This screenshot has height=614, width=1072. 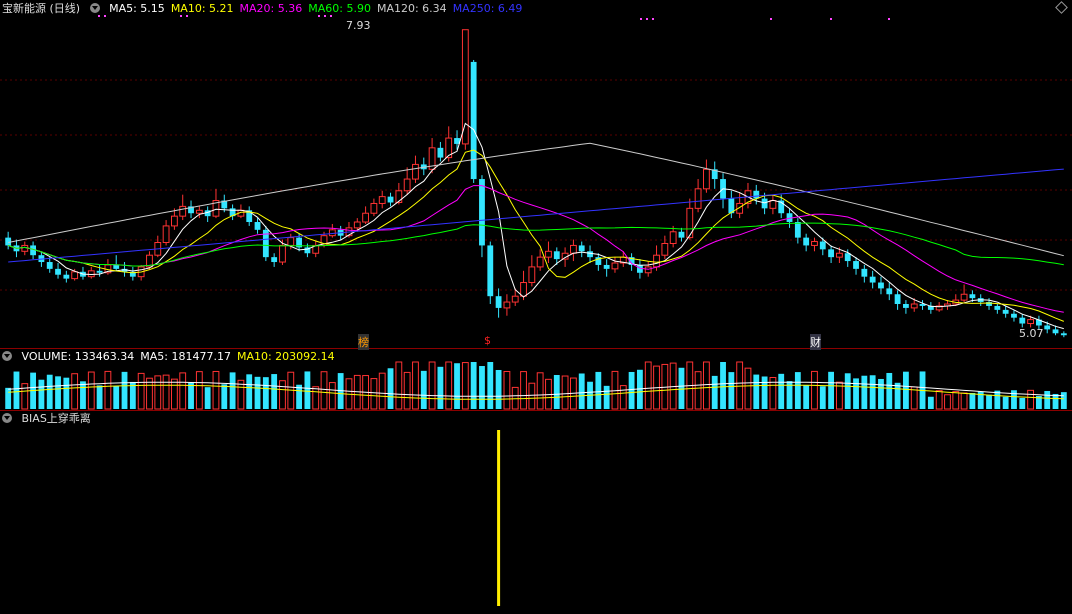 I want to click on event-marker: 榜, so click(x=363, y=342).